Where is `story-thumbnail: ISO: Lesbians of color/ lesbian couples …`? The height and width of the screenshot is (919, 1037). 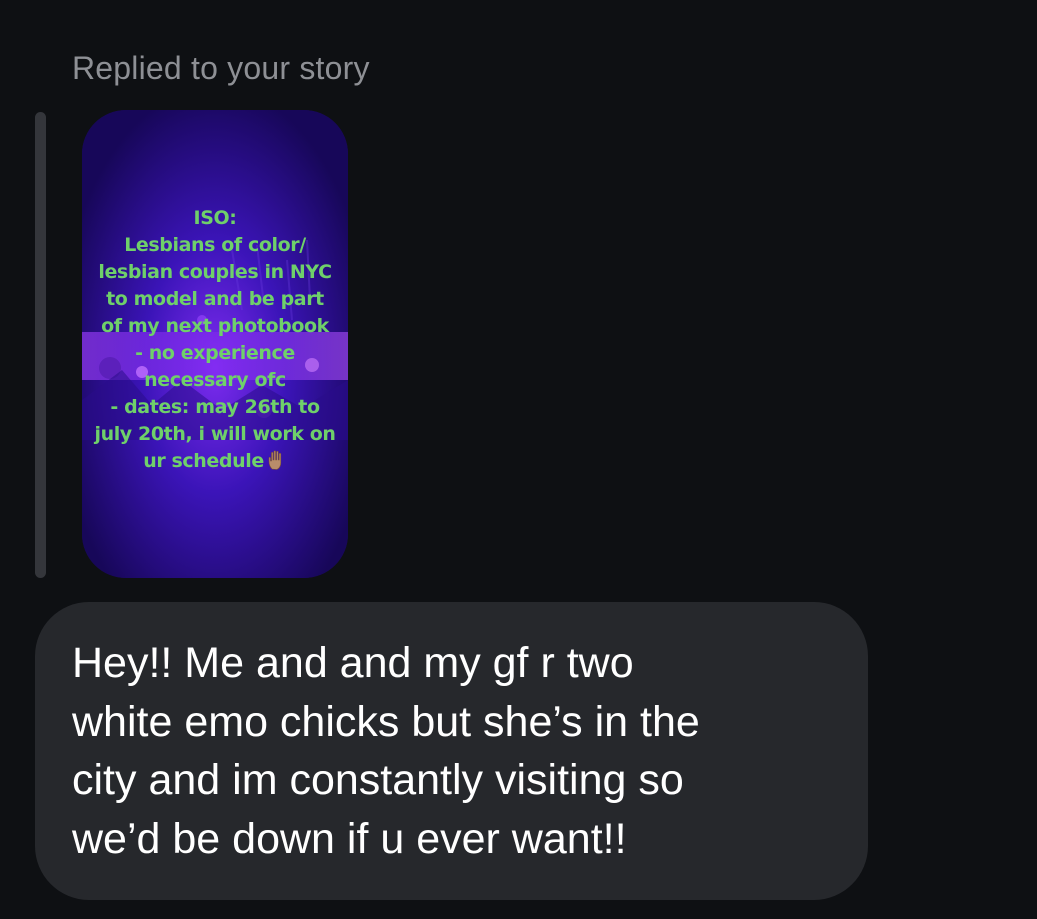 story-thumbnail: ISO: Lesbians of color/ lesbian couples … is located at coordinates (215, 344).